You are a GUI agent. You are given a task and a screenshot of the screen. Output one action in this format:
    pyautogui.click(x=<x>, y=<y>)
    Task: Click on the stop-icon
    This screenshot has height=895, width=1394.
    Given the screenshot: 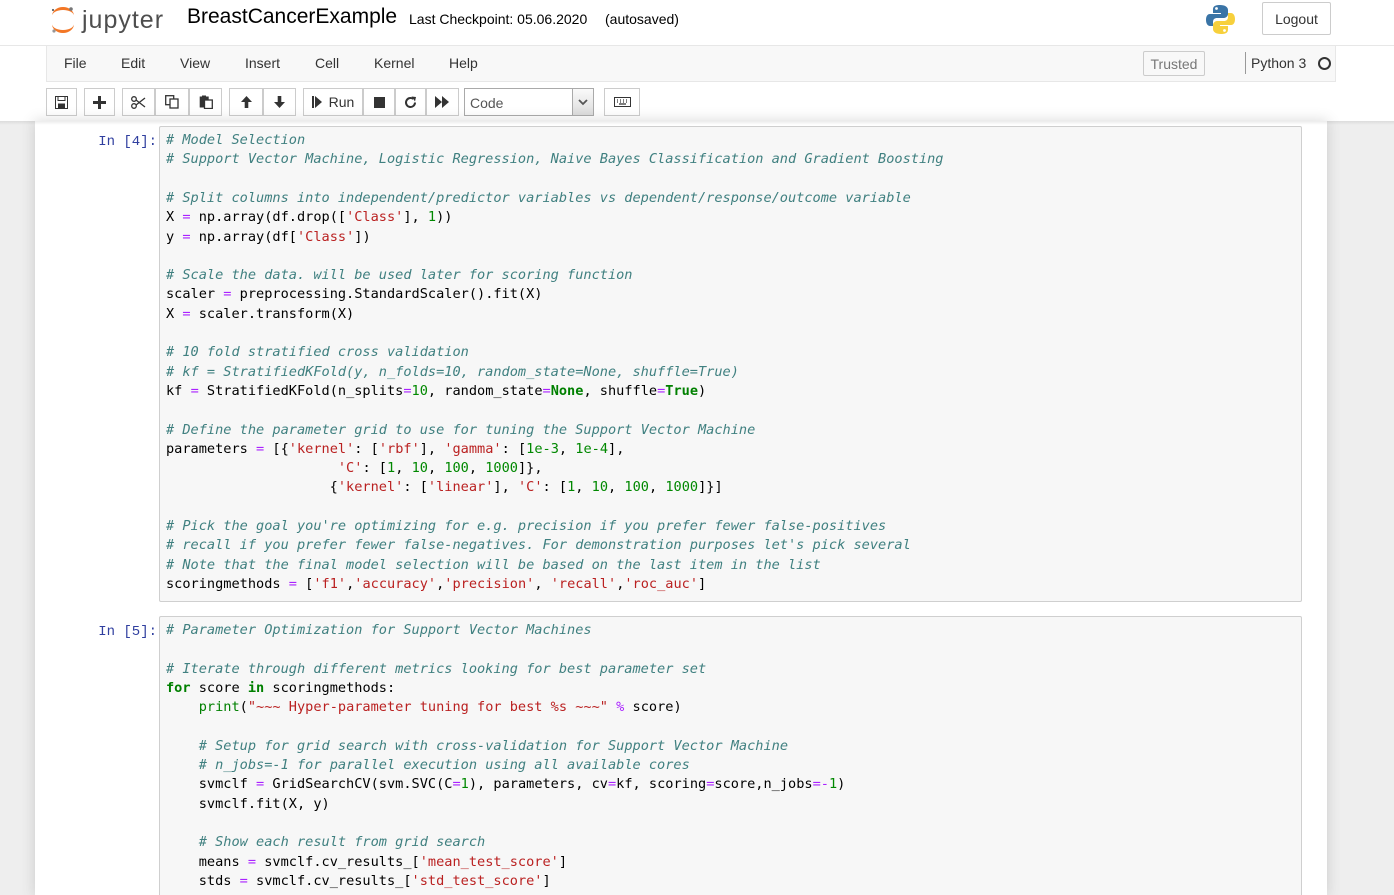 What is the action you would take?
    pyautogui.click(x=379, y=102)
    